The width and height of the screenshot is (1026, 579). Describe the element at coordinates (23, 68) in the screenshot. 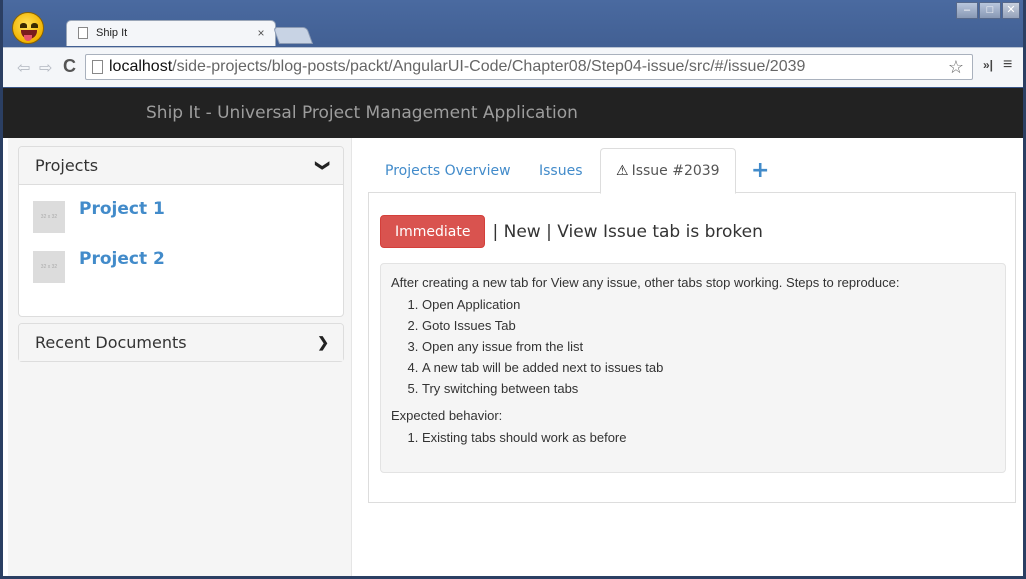

I see `back-arrow-icon: ⇦` at that location.